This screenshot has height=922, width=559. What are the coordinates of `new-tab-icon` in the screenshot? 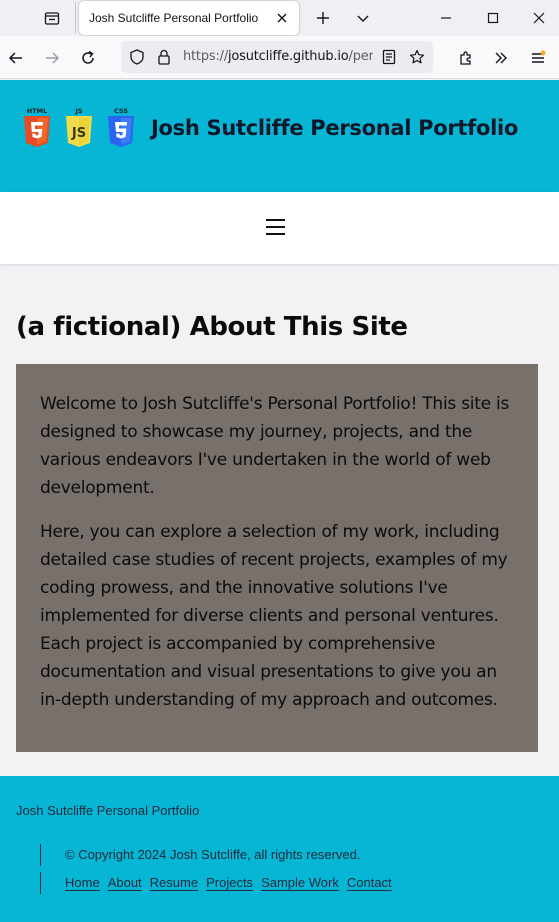 It's located at (323, 18).